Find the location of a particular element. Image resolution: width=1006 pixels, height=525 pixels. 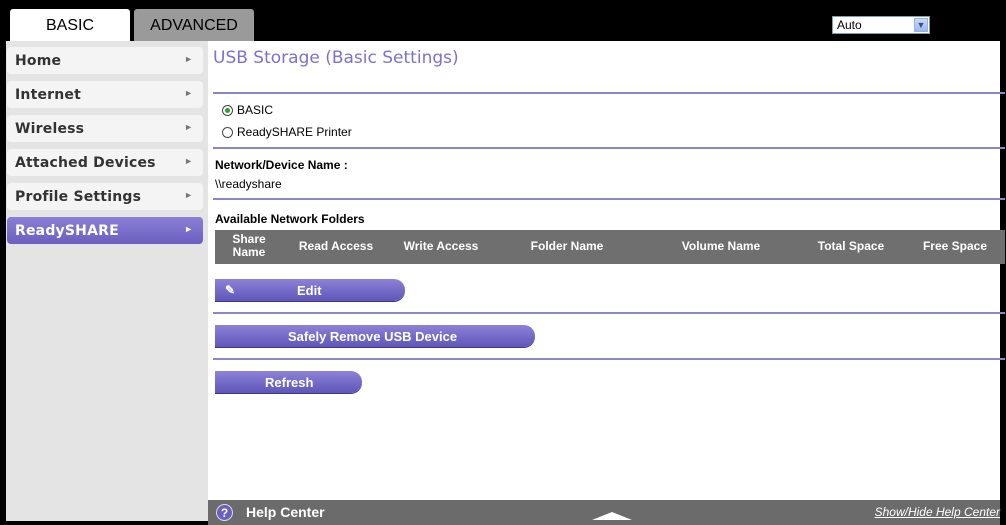

help-center-bar: ? Help Center Show/Hide Help Center is located at coordinates (604, 512).